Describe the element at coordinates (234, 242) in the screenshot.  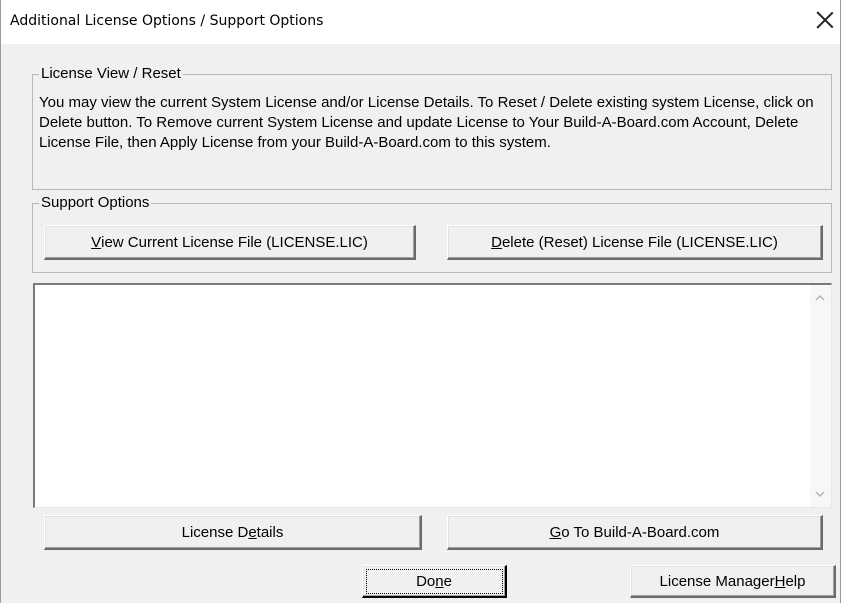
I see `view-license-label: iew Current License File (LICENSE.LIC)` at that location.